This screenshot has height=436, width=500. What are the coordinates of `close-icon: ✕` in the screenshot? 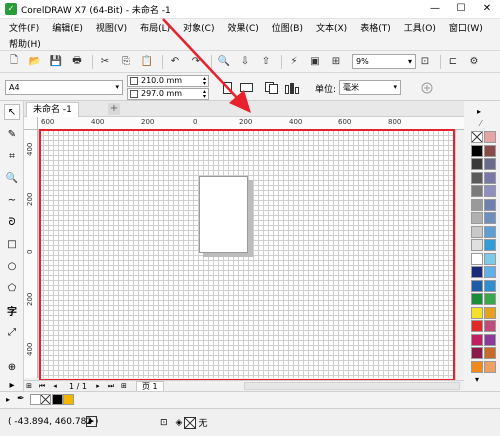 It's located at (487, 9).